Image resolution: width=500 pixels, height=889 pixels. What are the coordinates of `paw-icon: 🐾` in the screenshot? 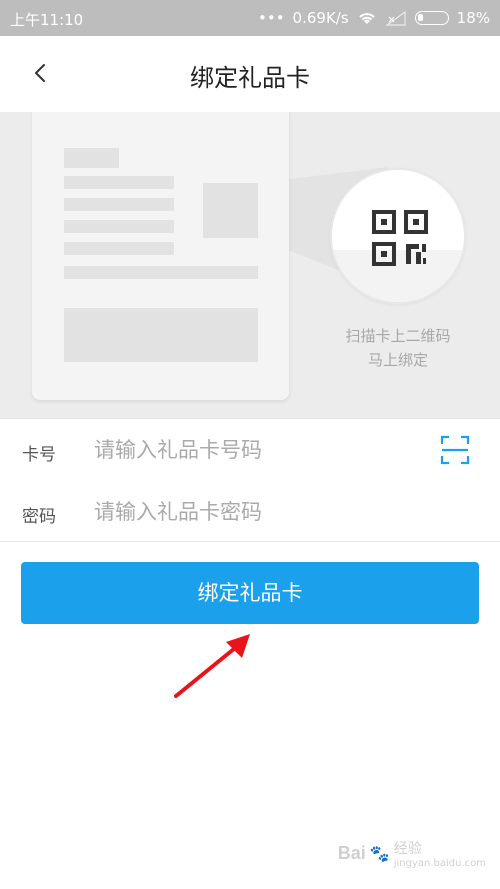 It's located at (379, 853).